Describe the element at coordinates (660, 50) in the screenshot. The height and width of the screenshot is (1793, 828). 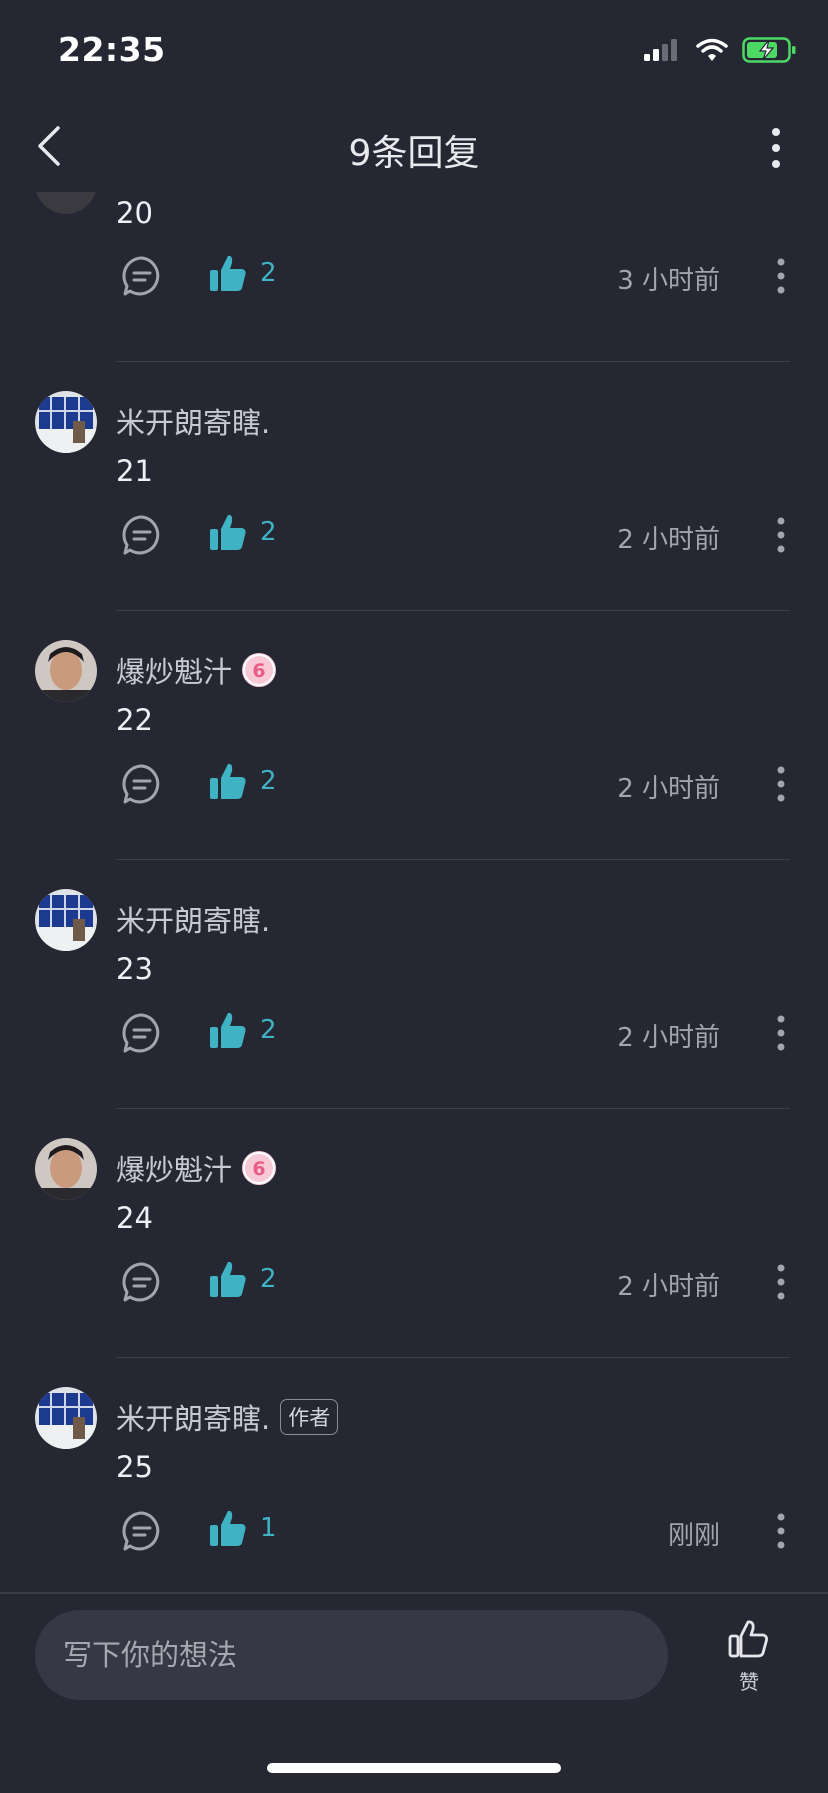
I see `cellular-signal-icon` at that location.